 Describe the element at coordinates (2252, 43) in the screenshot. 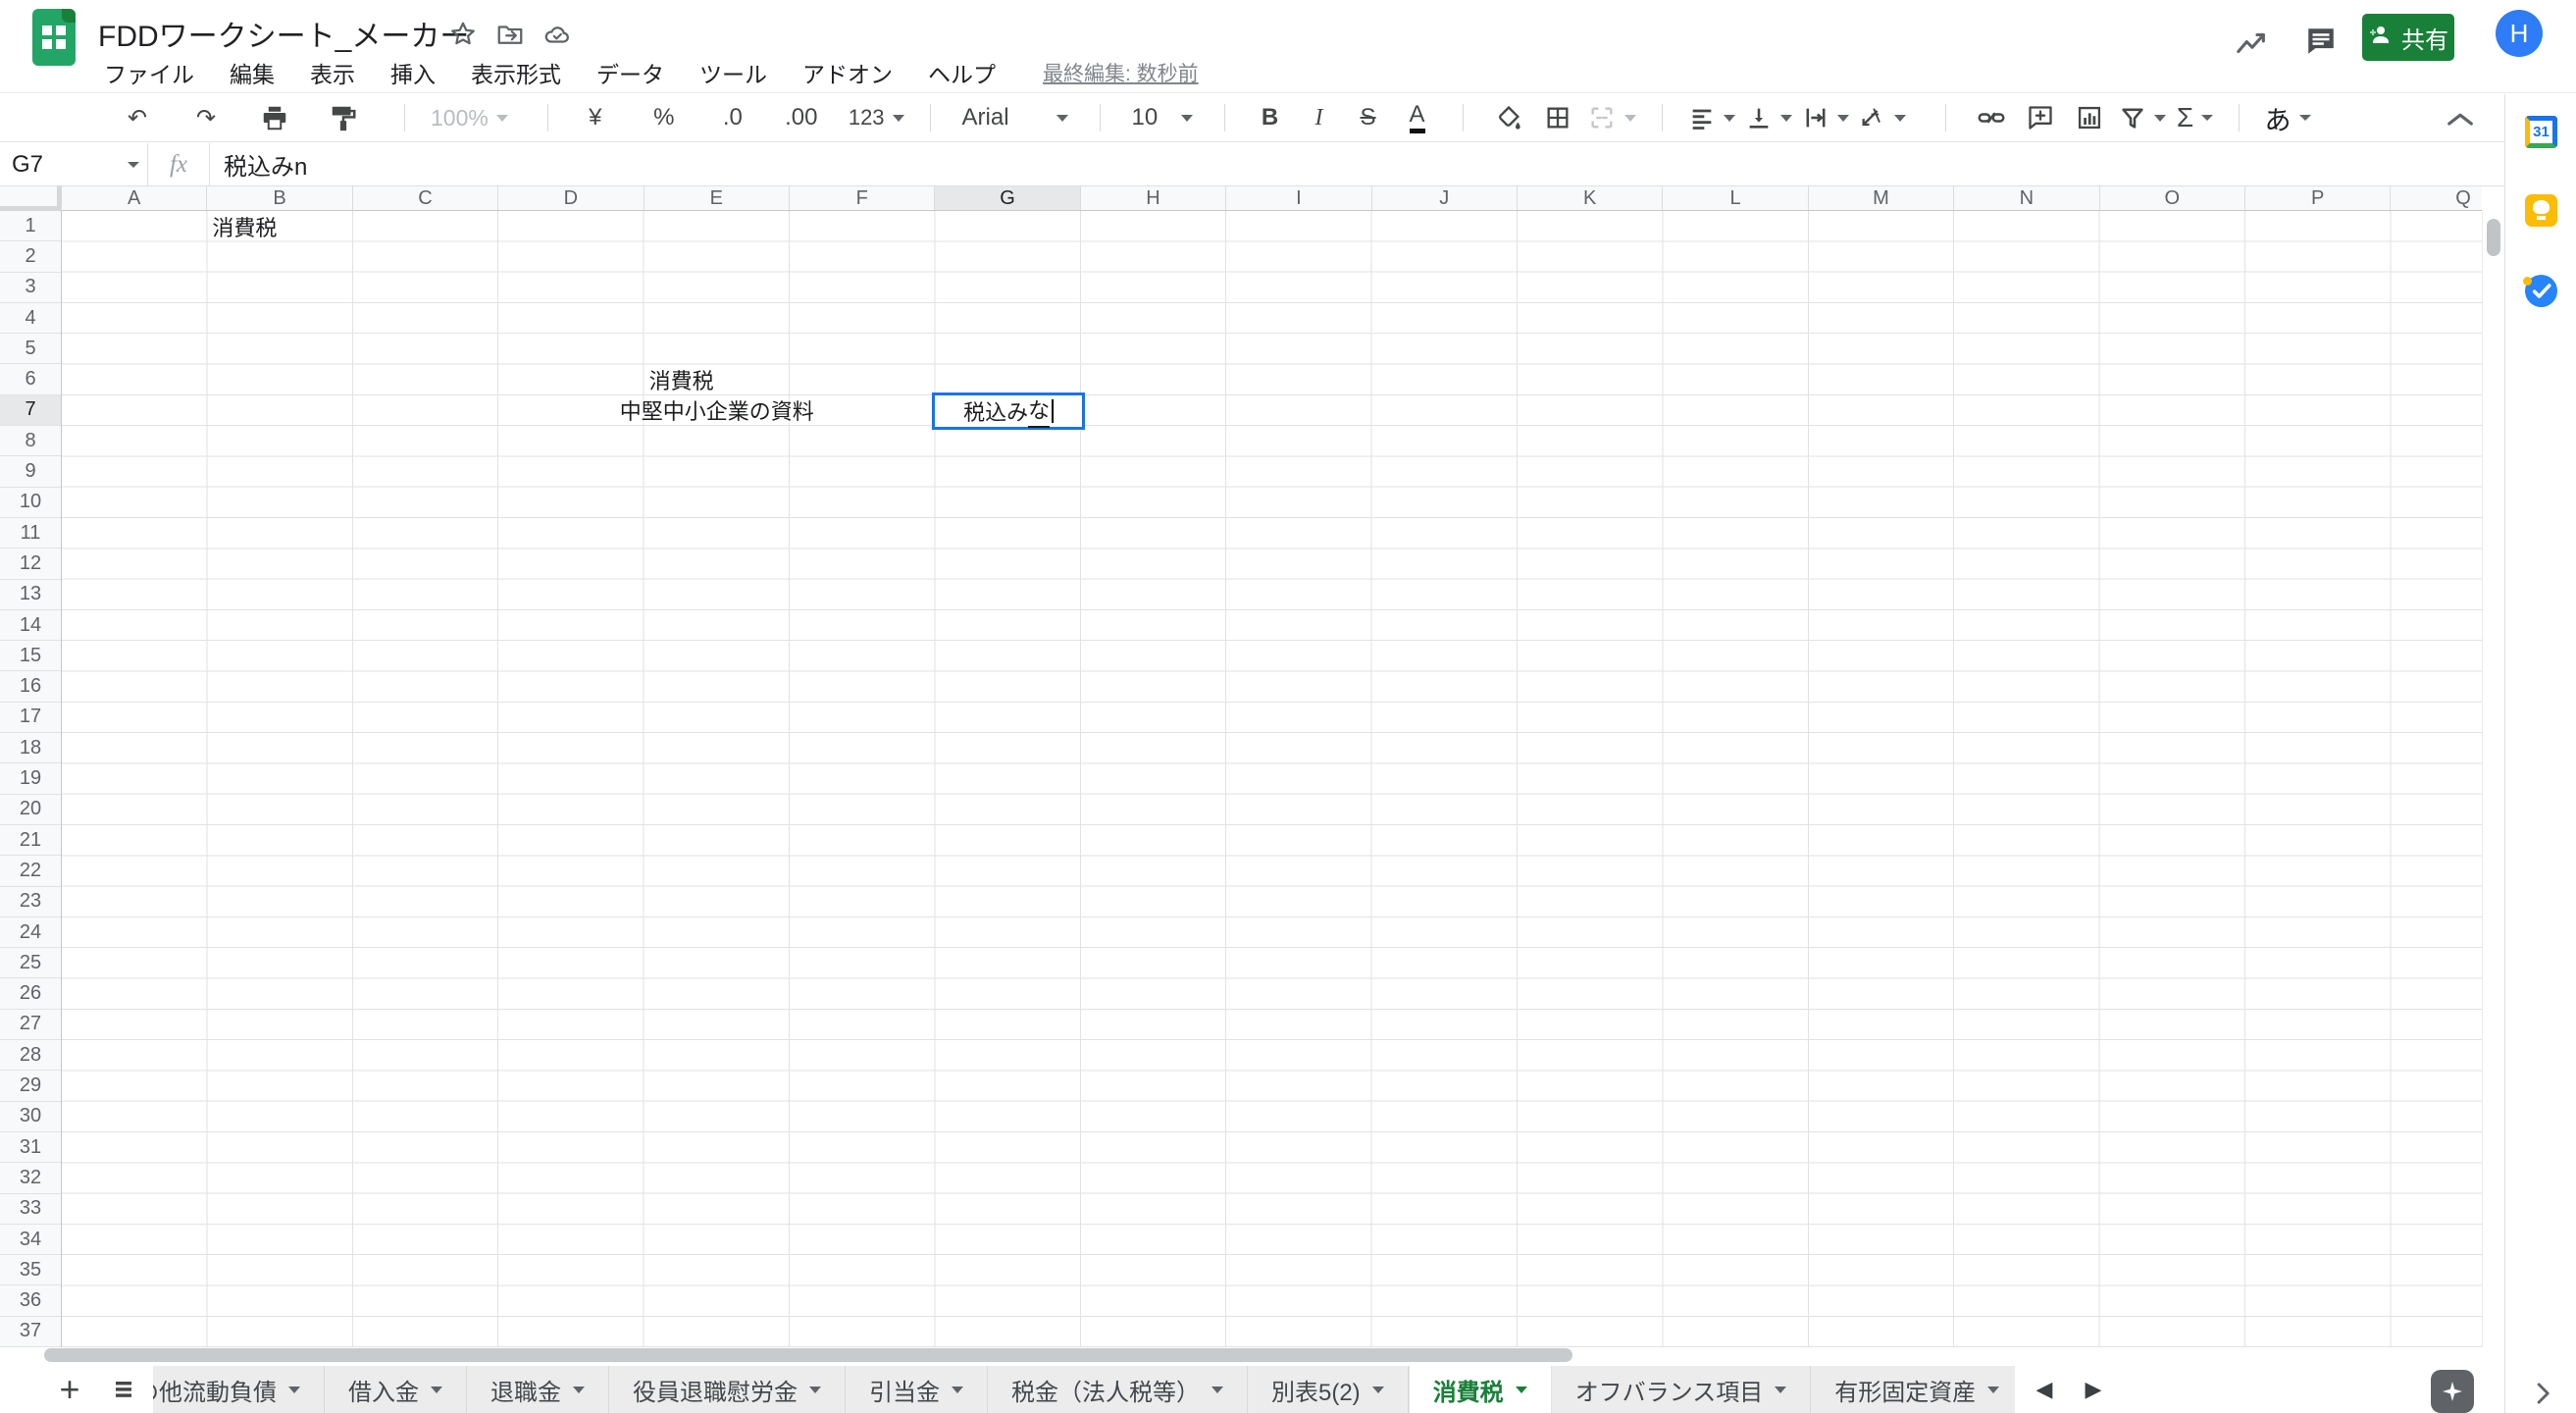

I see `insights-icon` at that location.